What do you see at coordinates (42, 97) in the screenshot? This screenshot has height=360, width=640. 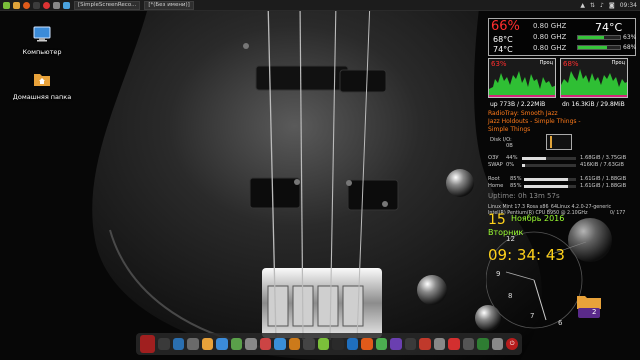 I see `desktop-icon-label: Домашняя папка` at bounding box center [42, 97].